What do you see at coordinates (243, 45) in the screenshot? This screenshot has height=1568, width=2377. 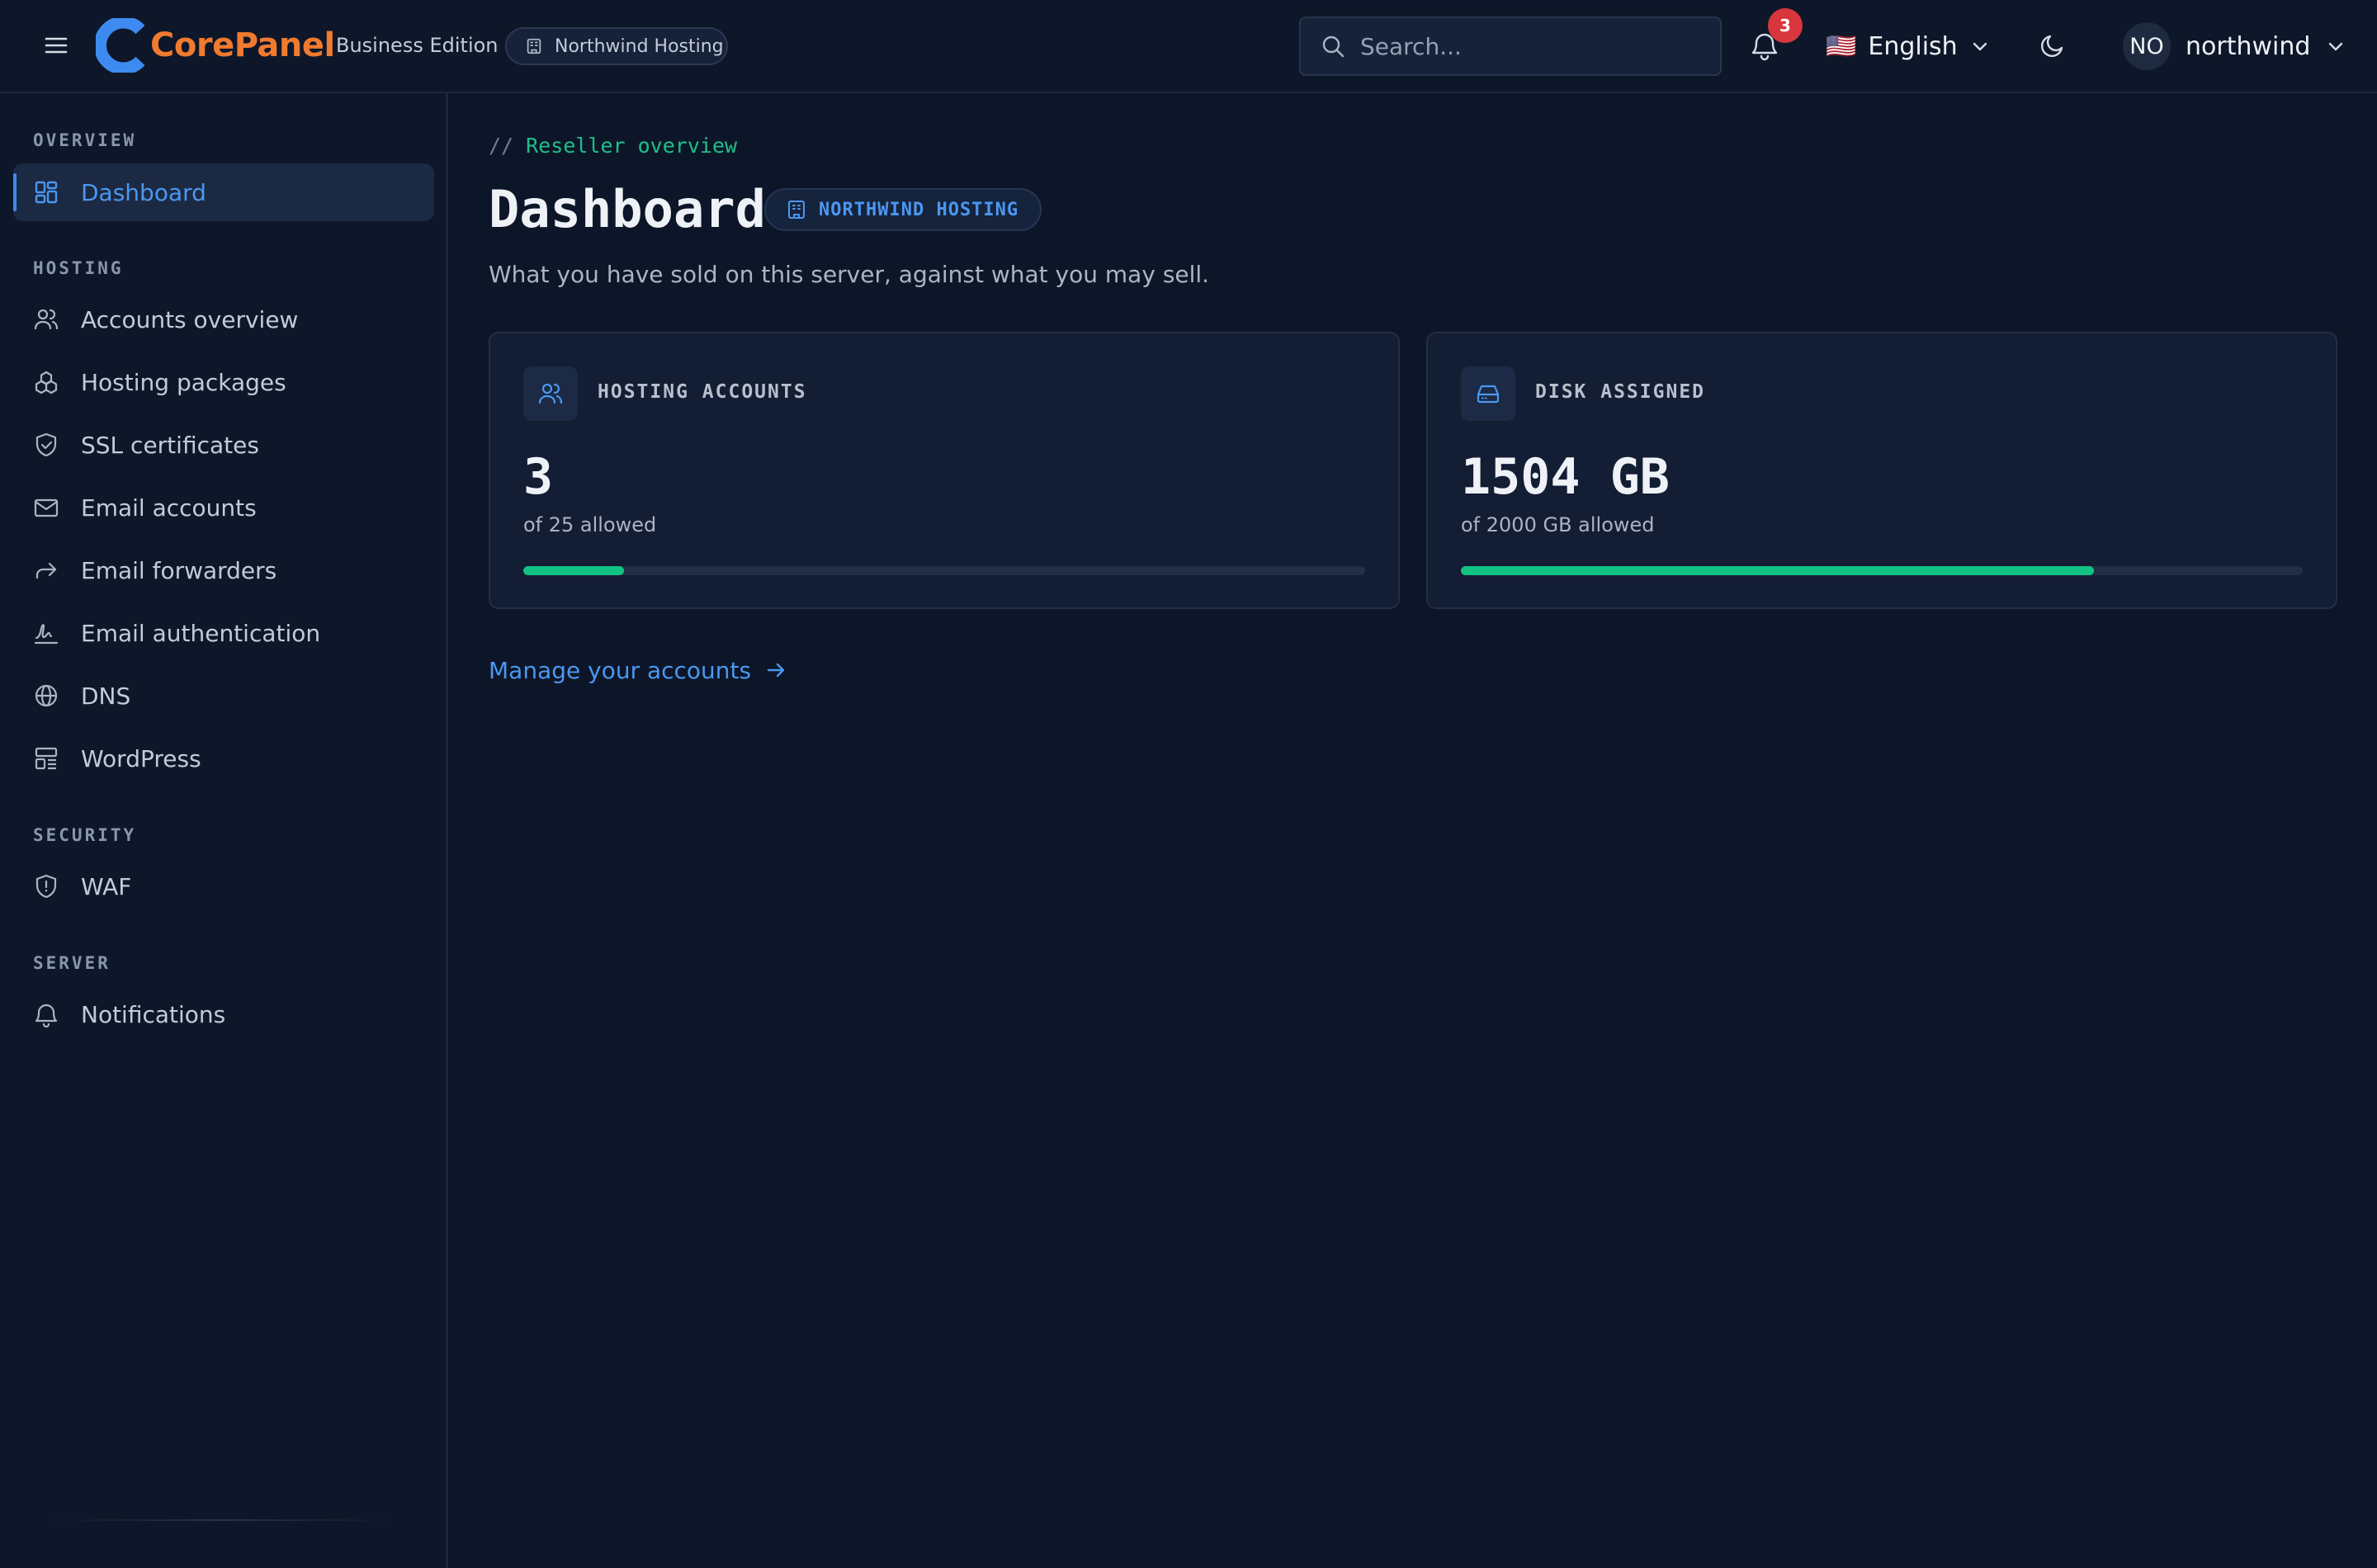 I see `brand-name: CorePanel` at bounding box center [243, 45].